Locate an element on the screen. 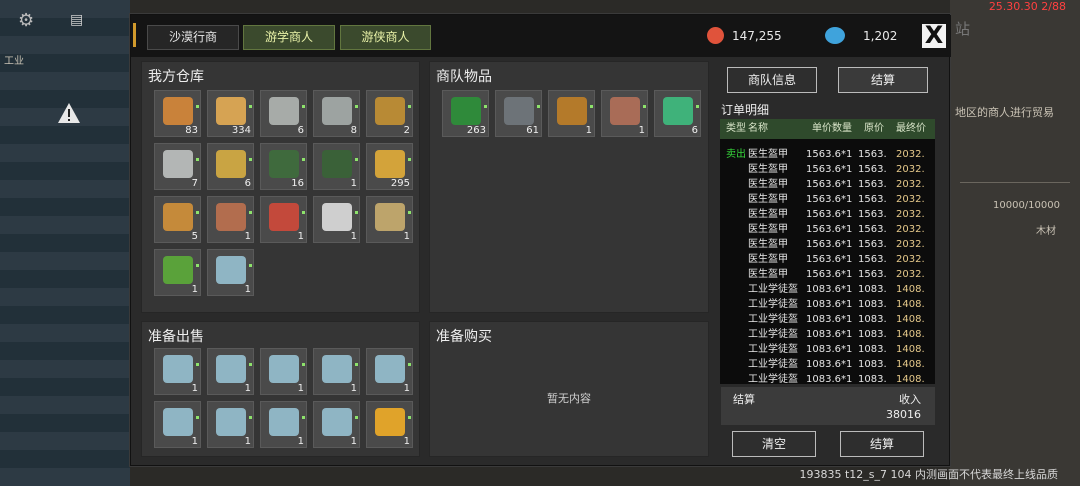 The width and height of the screenshot is (1080, 486). item-count: 295 is located at coordinates (400, 183).